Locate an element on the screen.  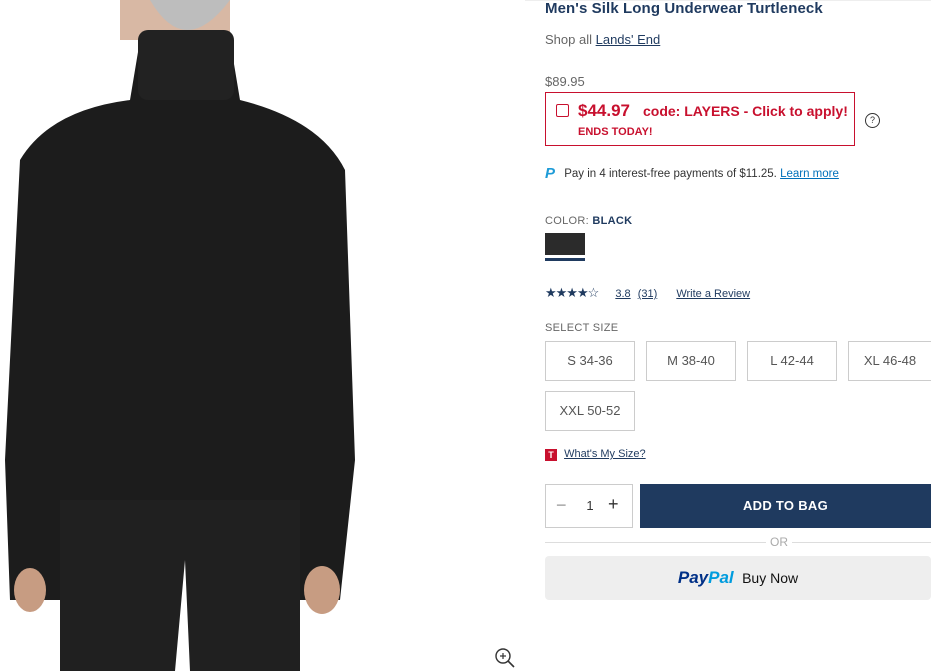
learn-more-link: Learn more is located at coordinates (809, 174).